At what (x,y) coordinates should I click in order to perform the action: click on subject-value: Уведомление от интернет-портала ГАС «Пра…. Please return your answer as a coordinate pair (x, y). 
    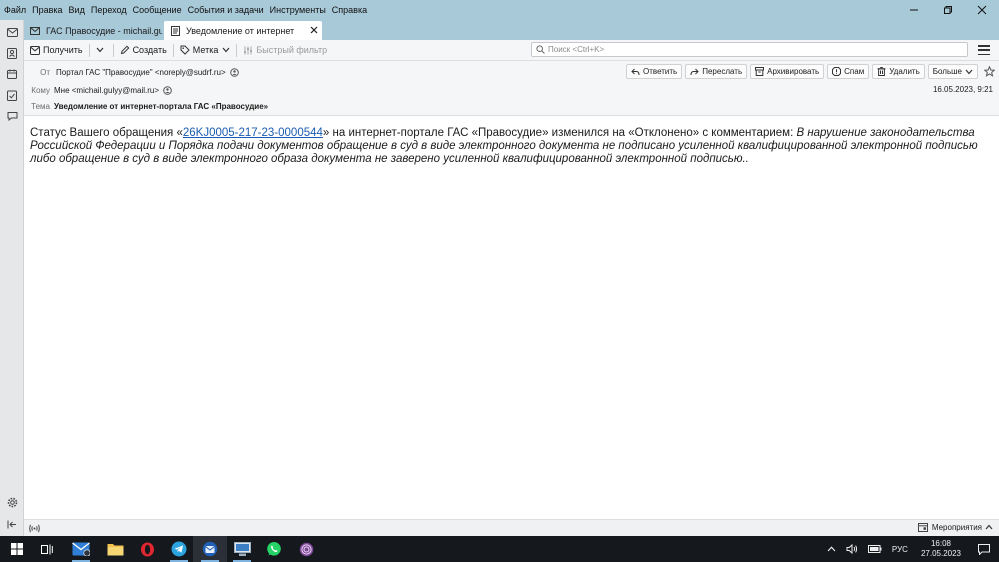
    Looking at the image, I should click on (161, 106).